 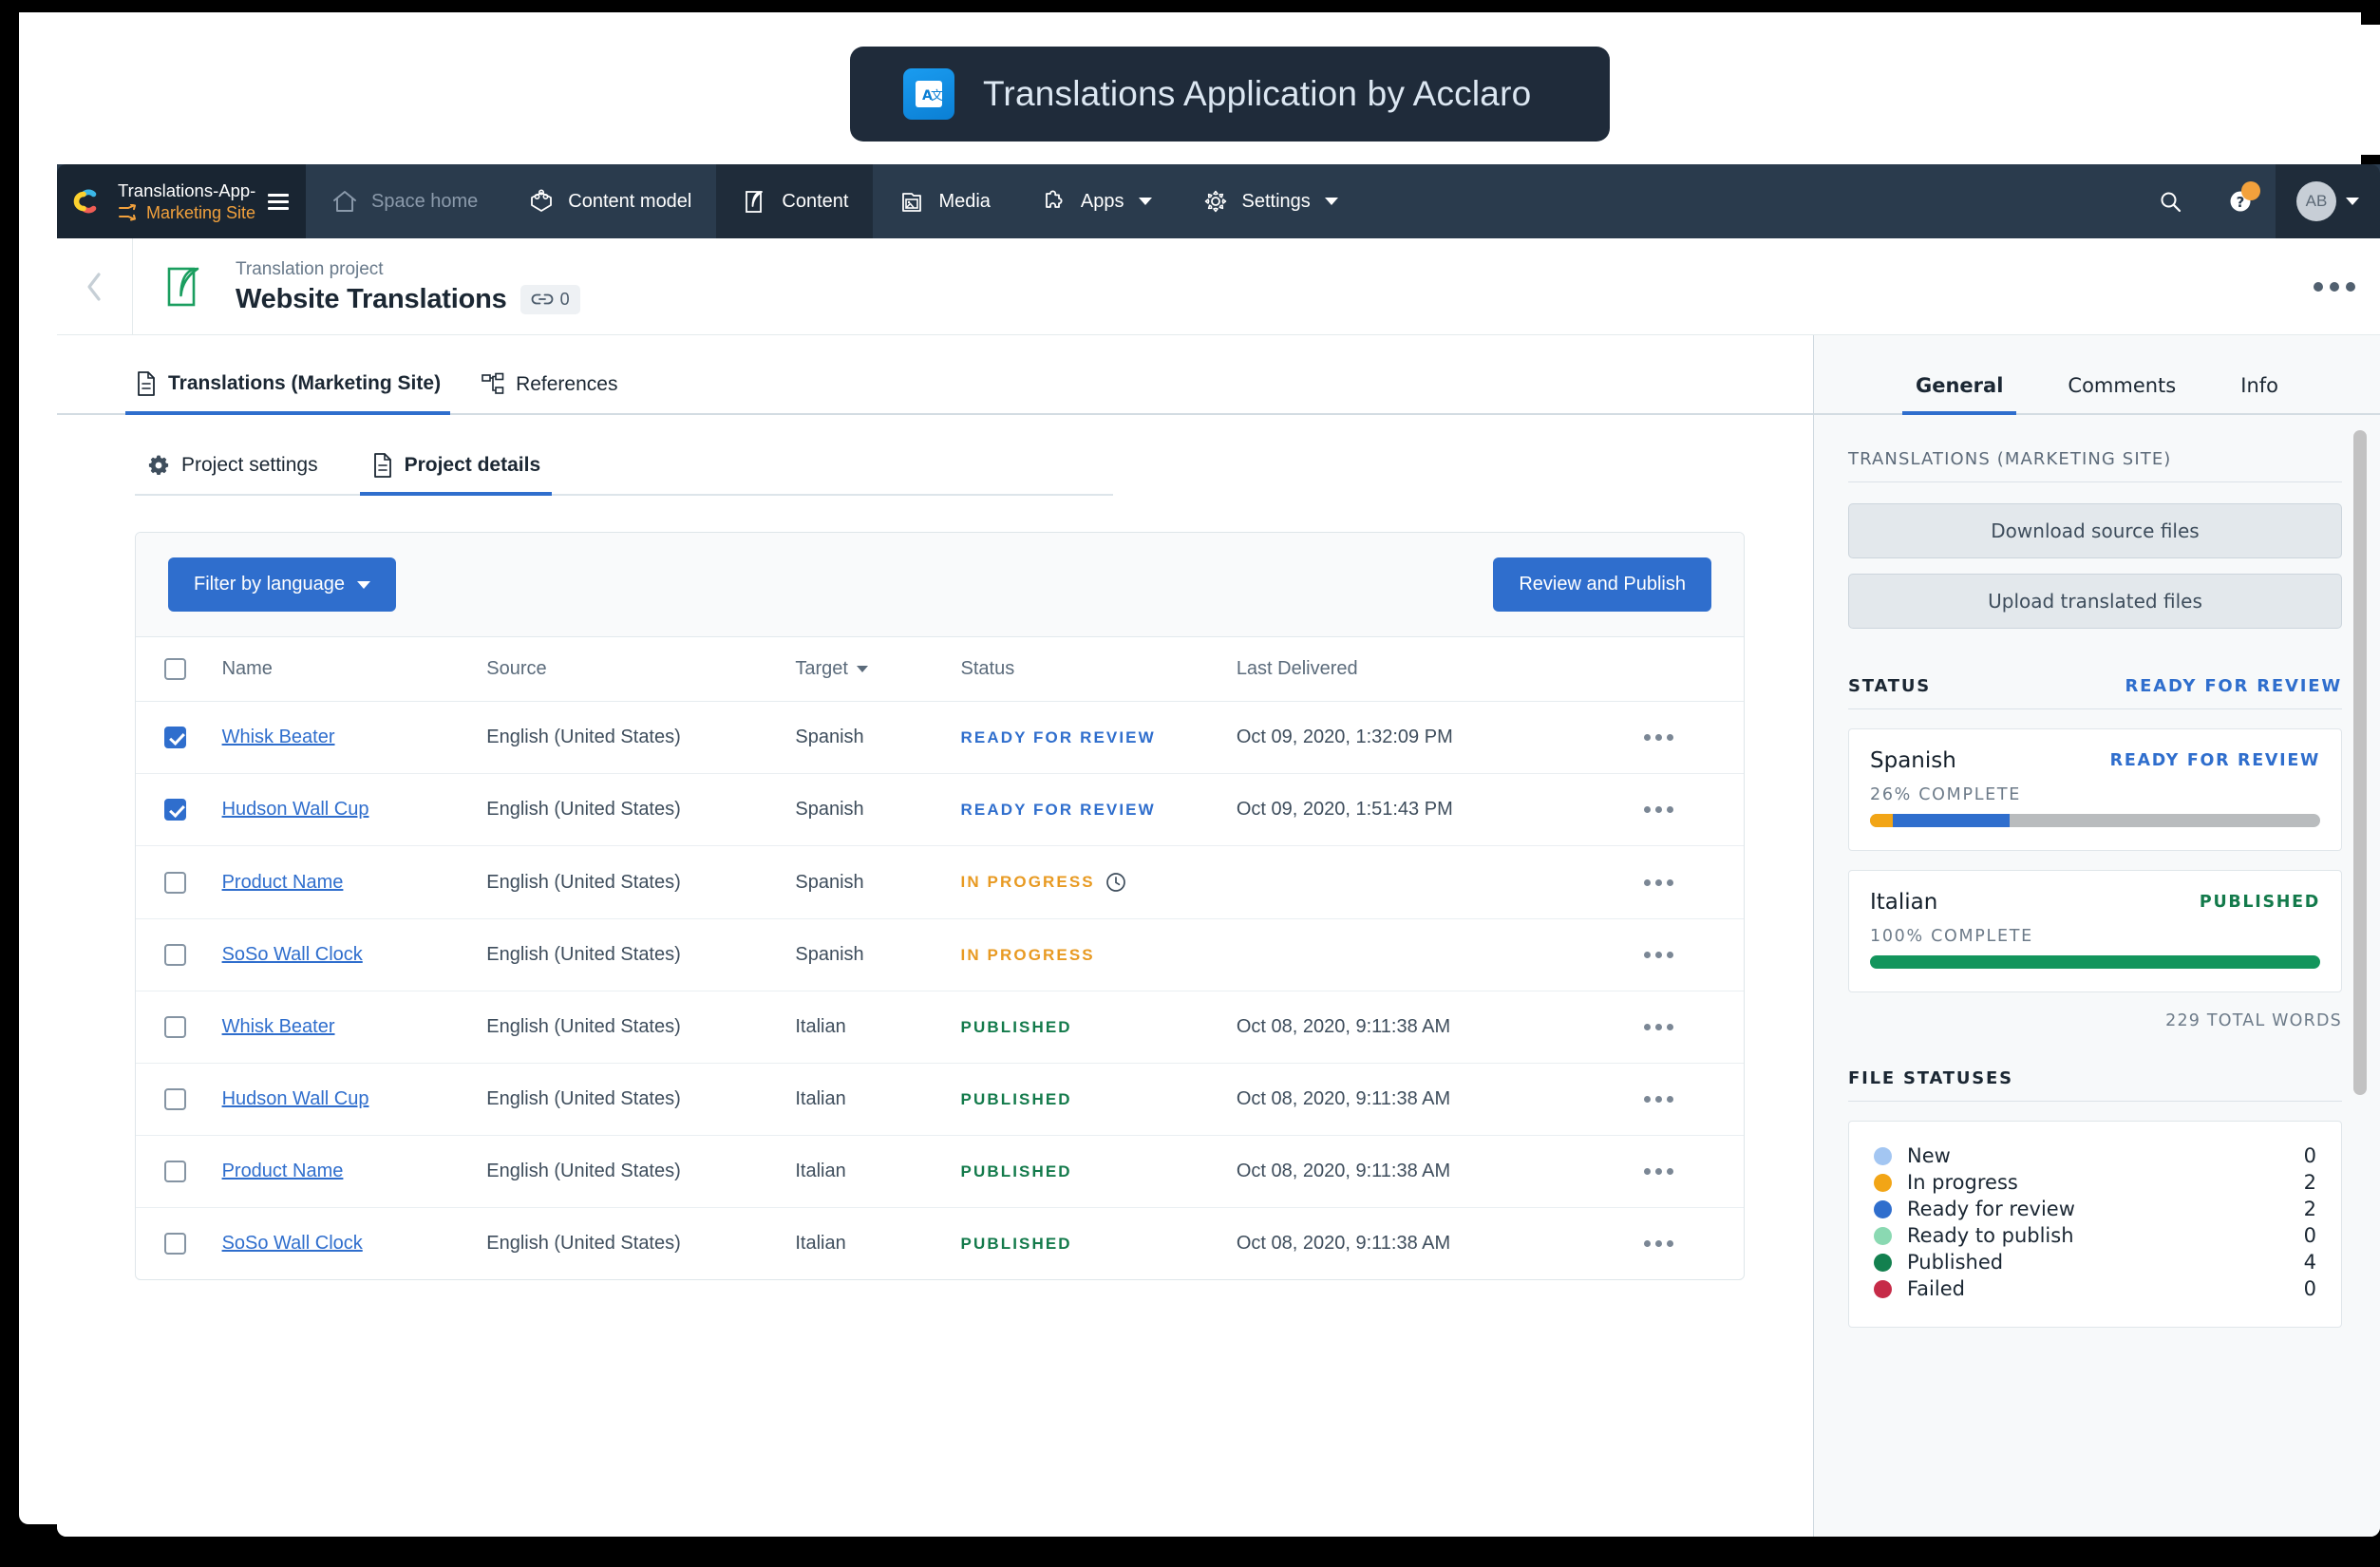 I want to click on sidebar-tab-general: General, so click(x=1959, y=395).